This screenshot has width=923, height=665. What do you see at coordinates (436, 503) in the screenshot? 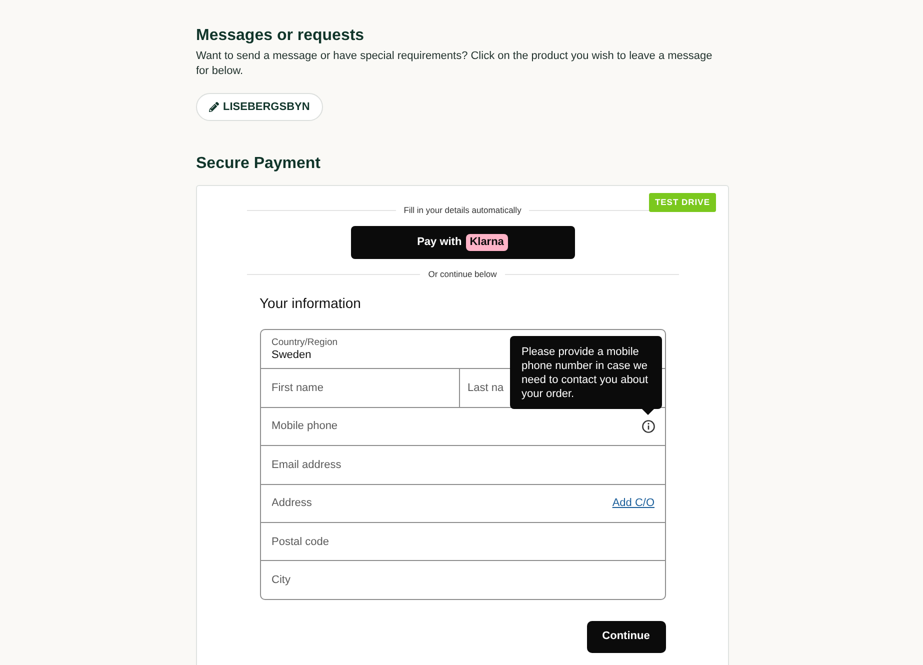
I see `input-field: Address` at bounding box center [436, 503].